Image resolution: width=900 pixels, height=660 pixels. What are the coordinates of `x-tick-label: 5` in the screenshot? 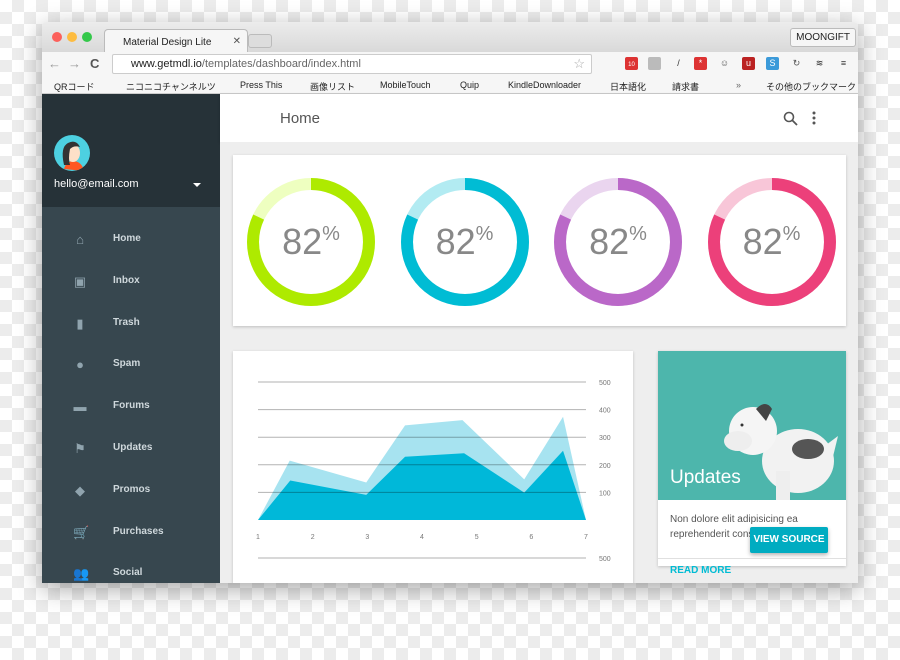 It's located at (477, 537).